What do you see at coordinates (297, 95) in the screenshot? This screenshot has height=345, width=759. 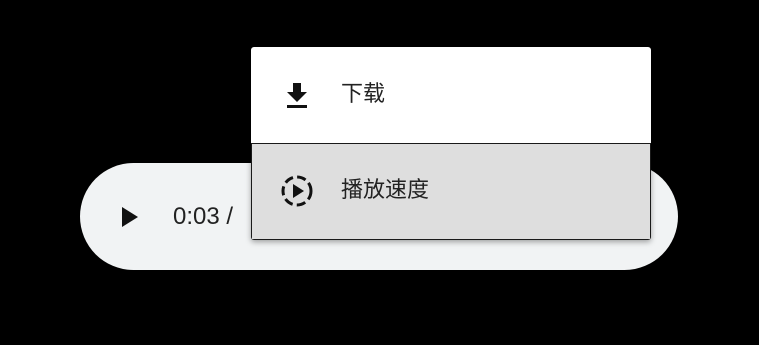 I see `download-icon` at bounding box center [297, 95].